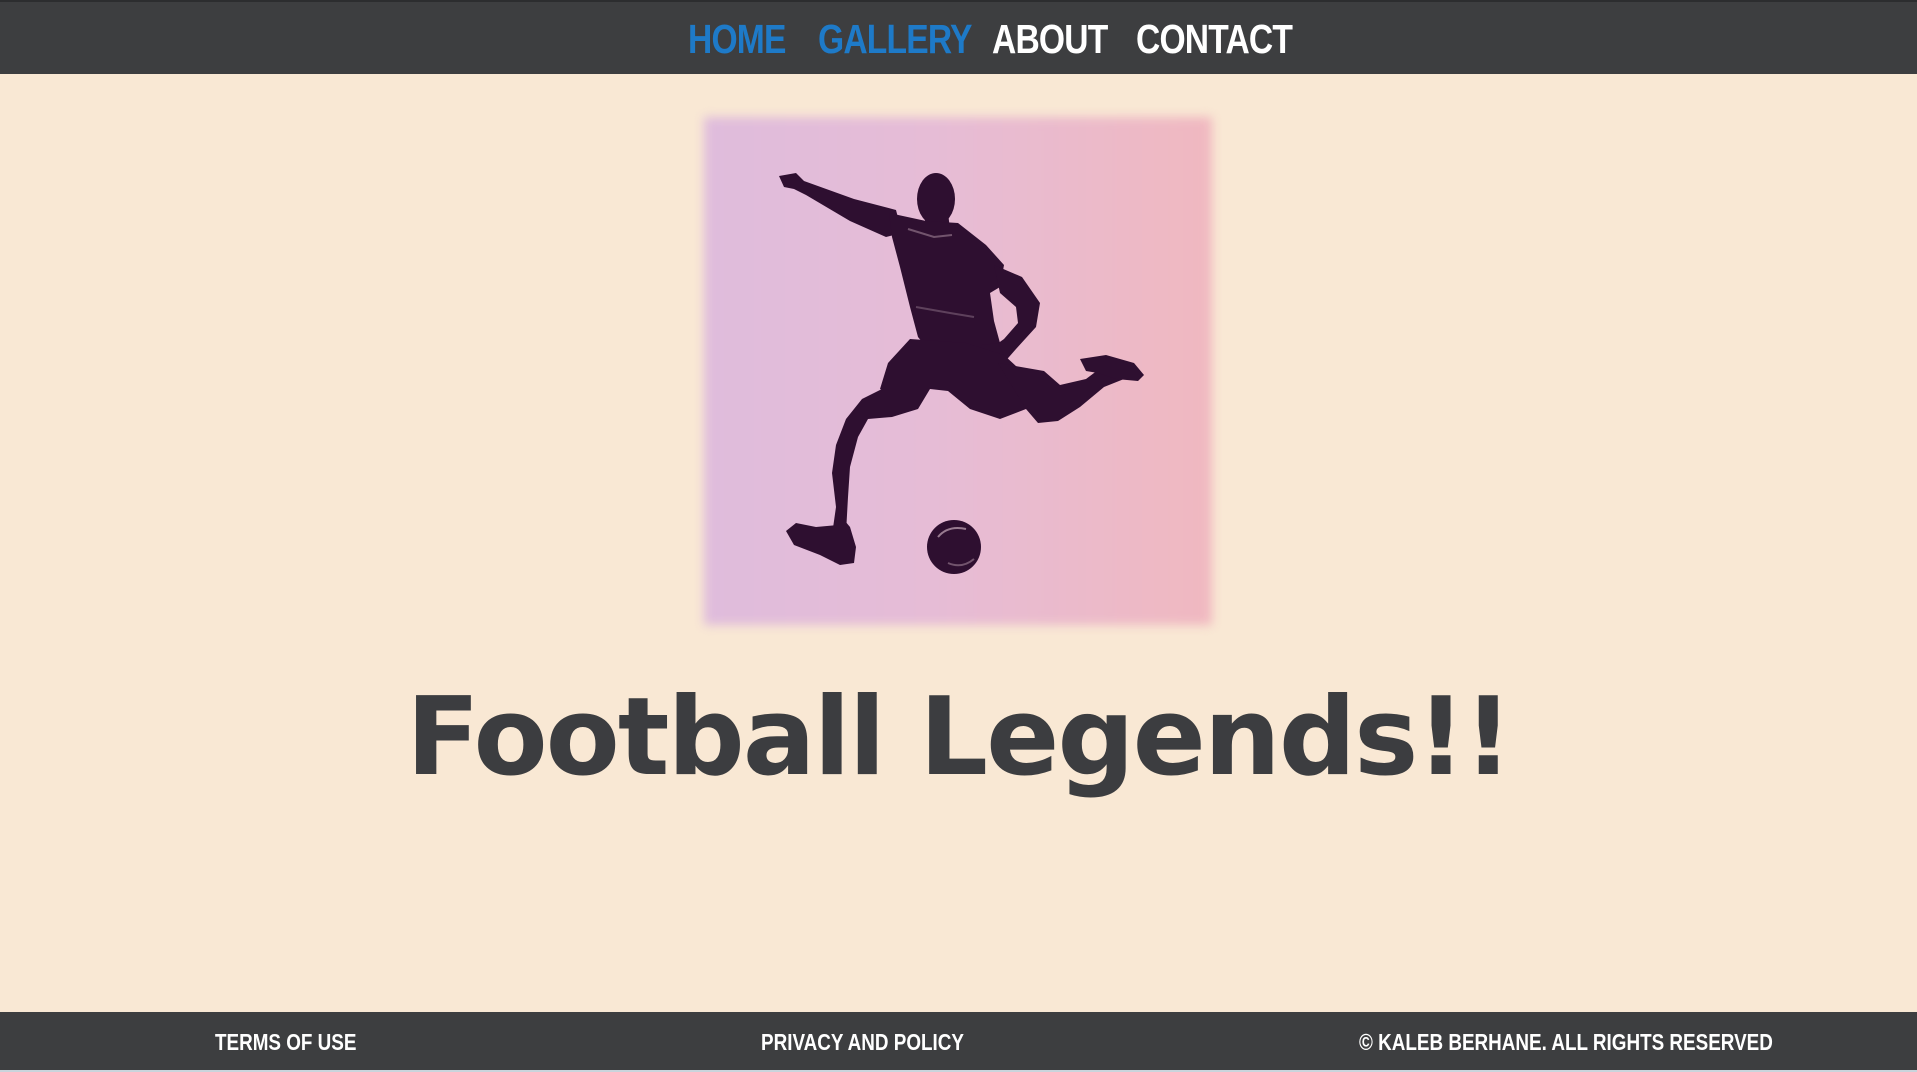 Image resolution: width=1917 pixels, height=1072 pixels. What do you see at coordinates (285, 1042) in the screenshot?
I see `terms-of-use-link: TERMS OF USE` at bounding box center [285, 1042].